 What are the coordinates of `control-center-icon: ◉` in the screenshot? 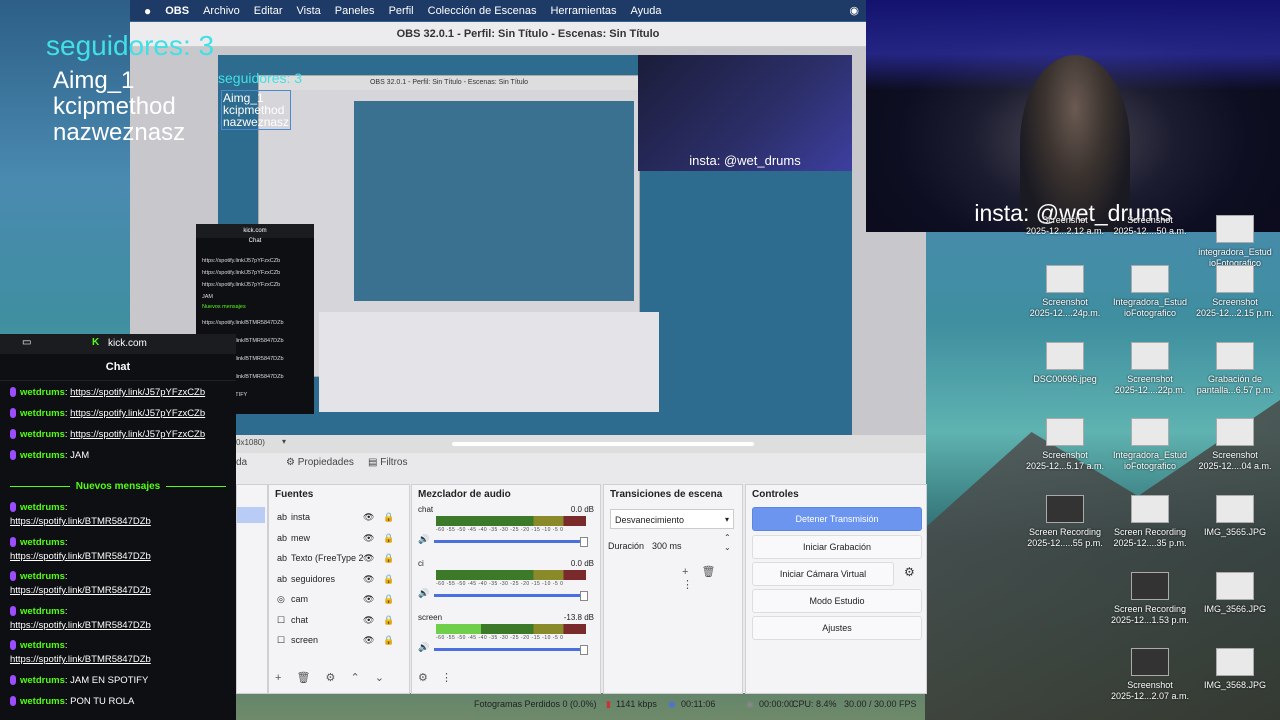 It's located at (854, 10).